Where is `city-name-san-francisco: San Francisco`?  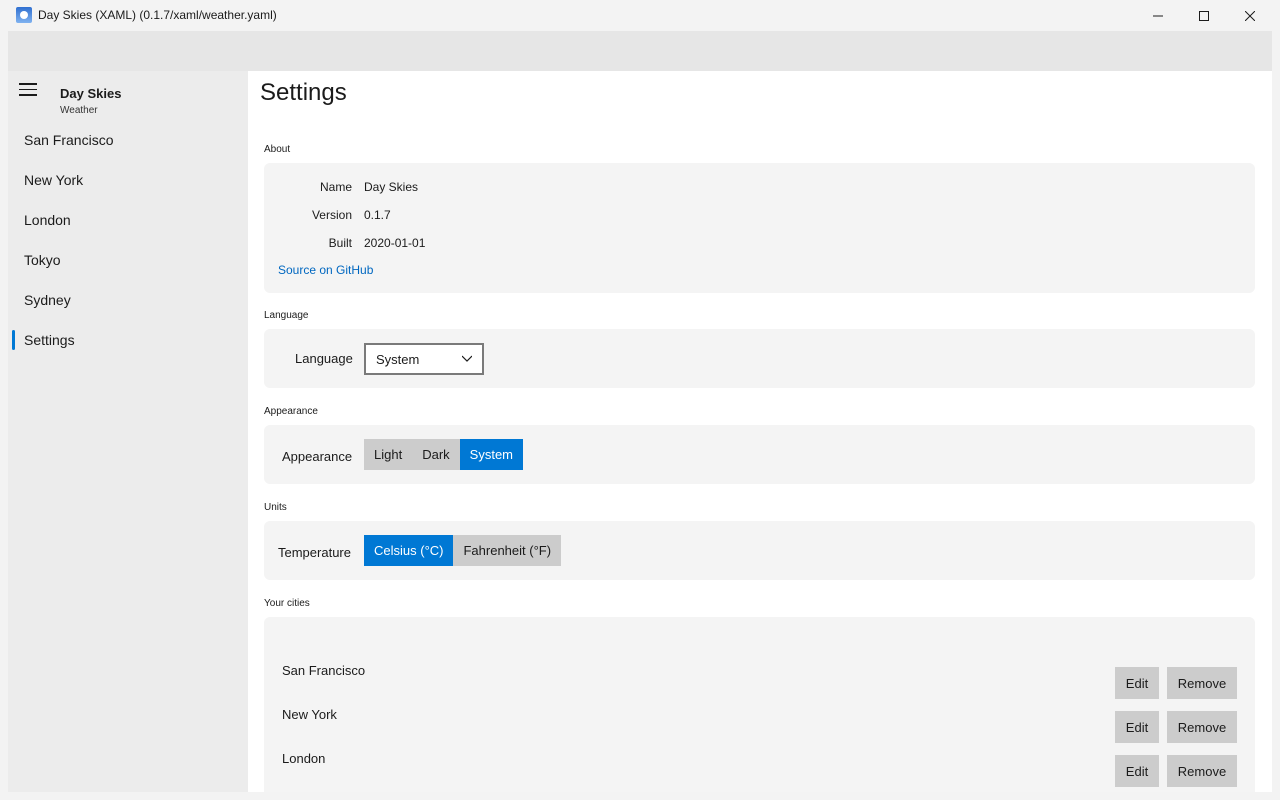 city-name-san-francisco: San Francisco is located at coordinates (324, 670).